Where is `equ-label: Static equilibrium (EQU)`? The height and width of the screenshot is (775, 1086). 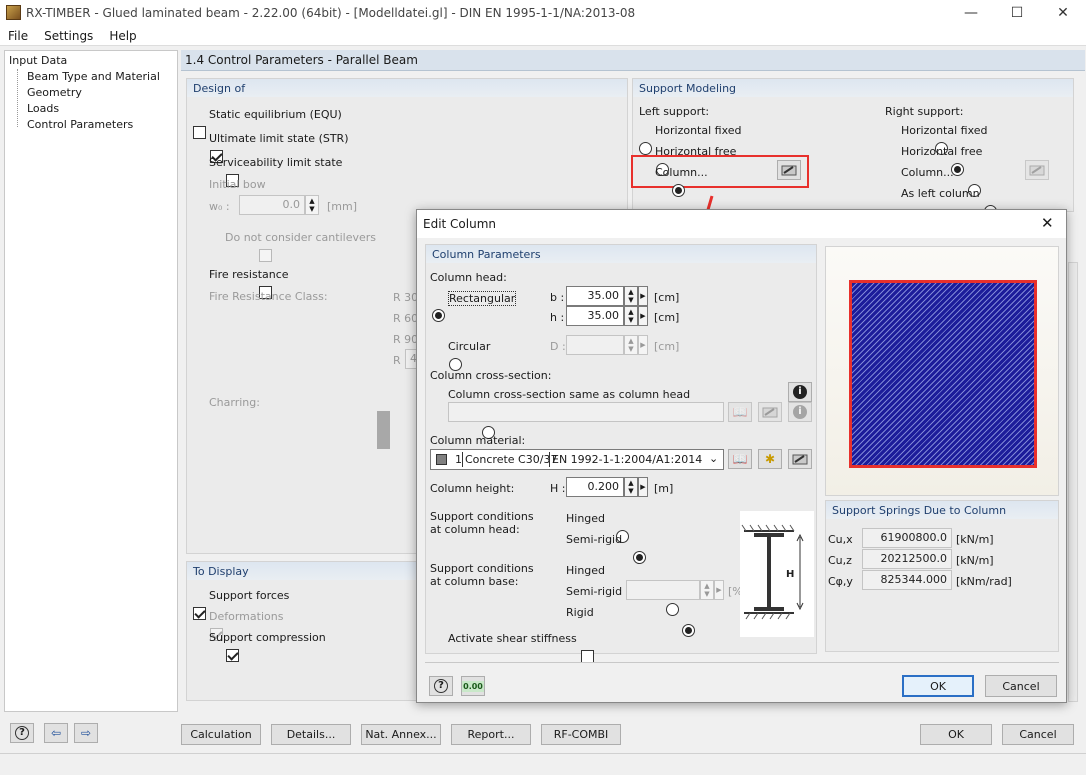 equ-label: Static equilibrium (EQU) is located at coordinates (275, 114).